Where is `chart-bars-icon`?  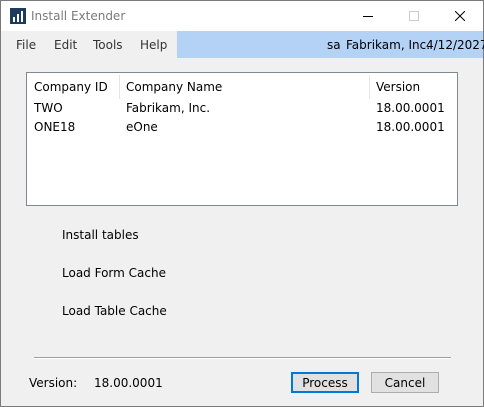 chart-bars-icon is located at coordinates (18, 16).